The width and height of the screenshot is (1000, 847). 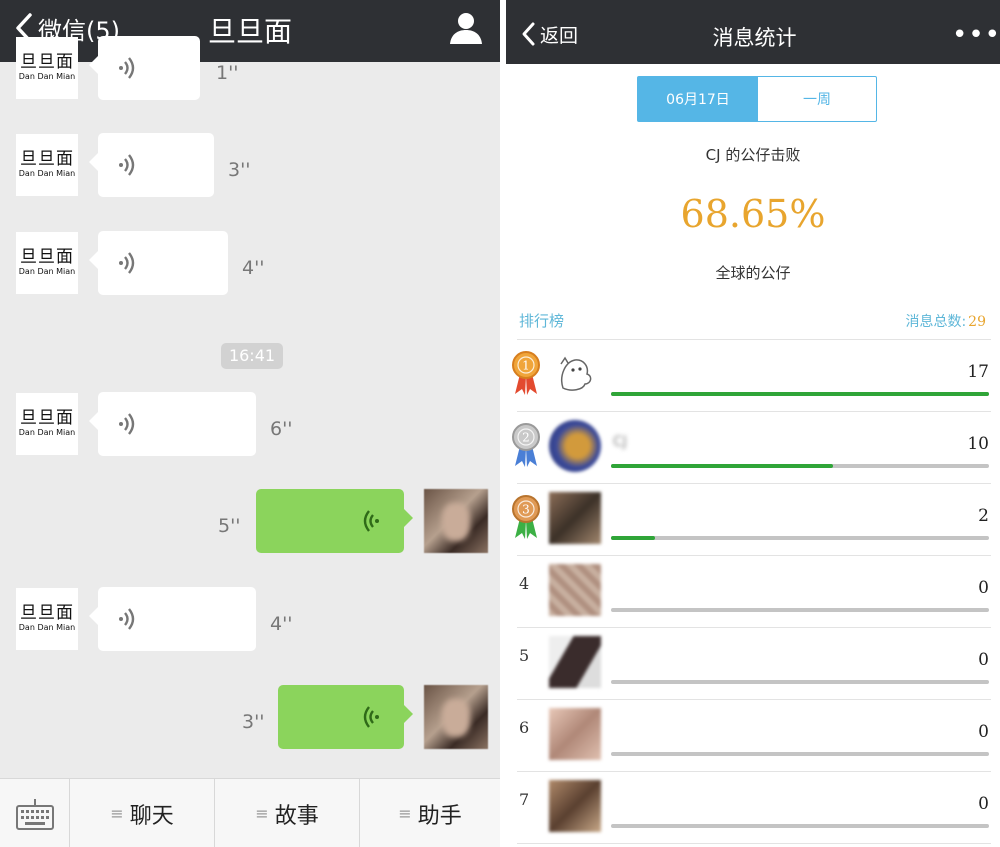 I want to click on beat-percent: 68.65%, so click(x=753, y=214).